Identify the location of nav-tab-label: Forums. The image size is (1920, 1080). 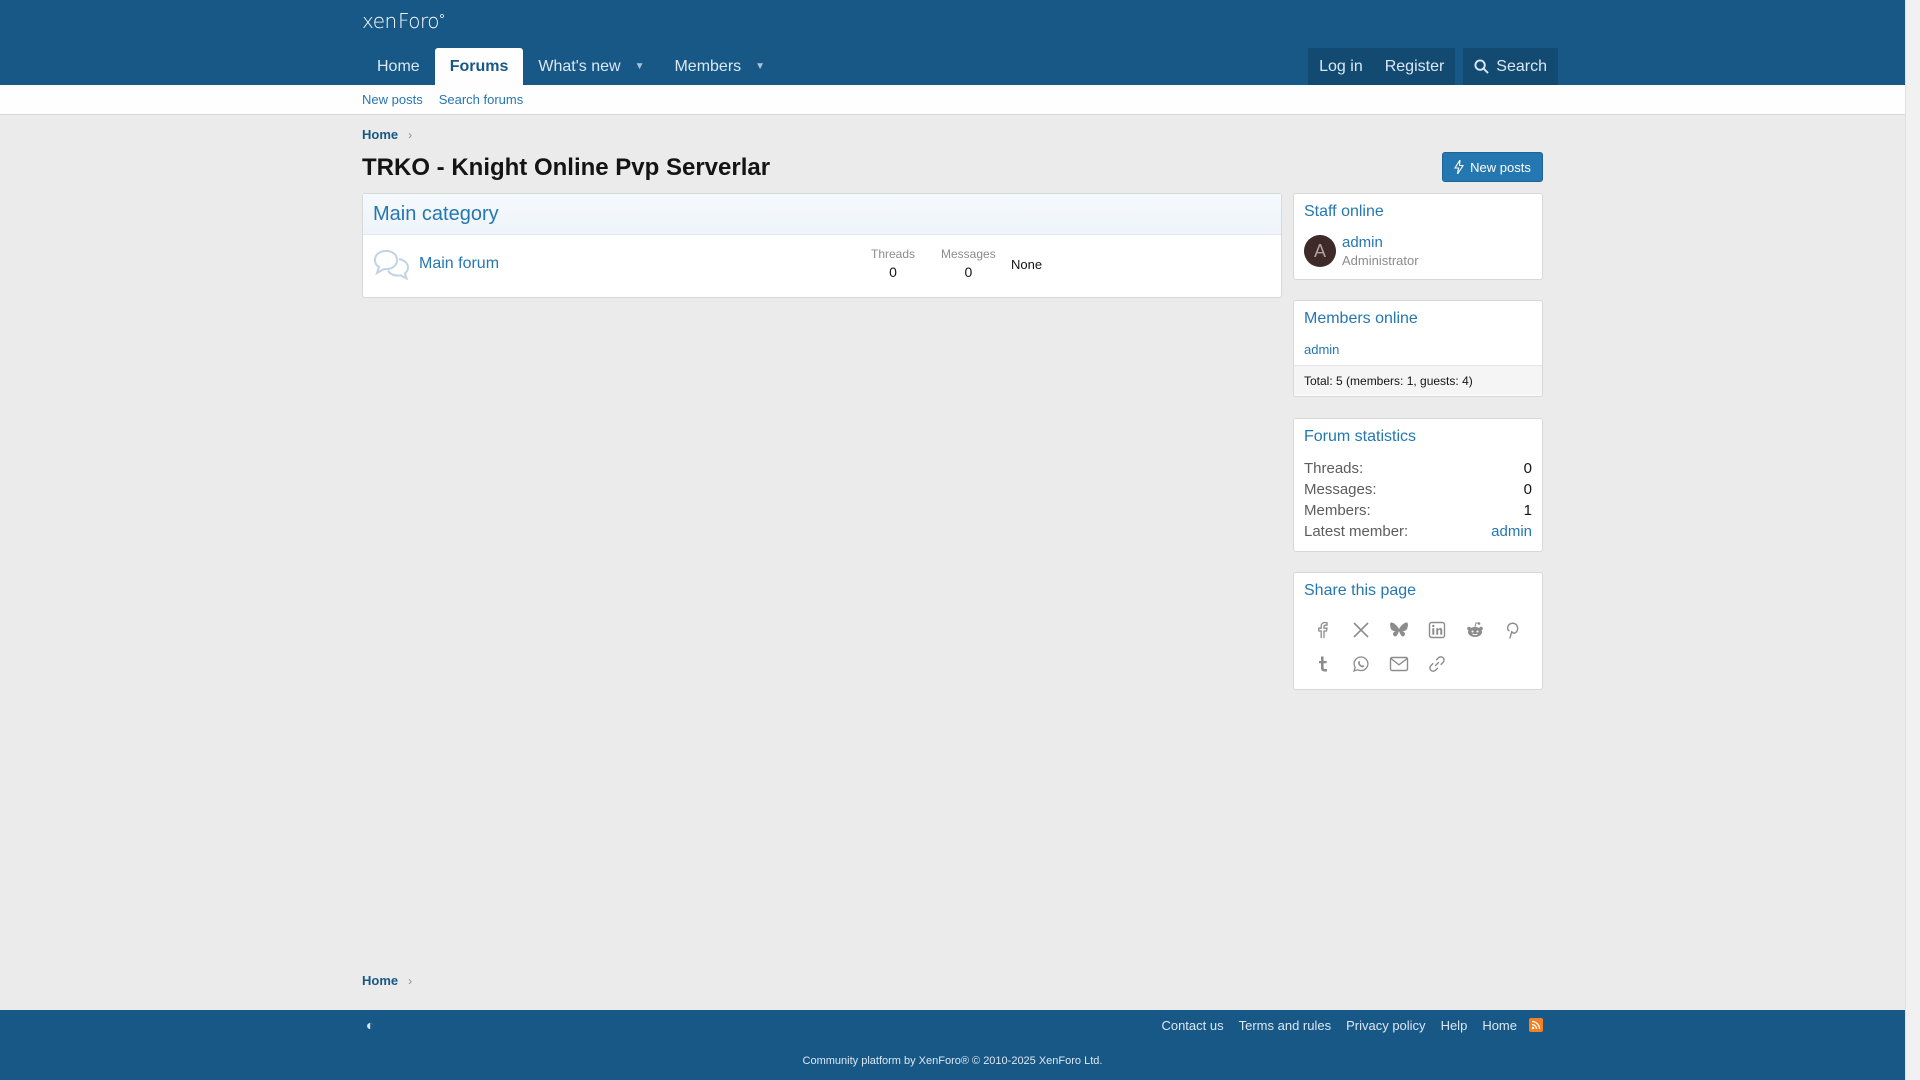
(479, 66).